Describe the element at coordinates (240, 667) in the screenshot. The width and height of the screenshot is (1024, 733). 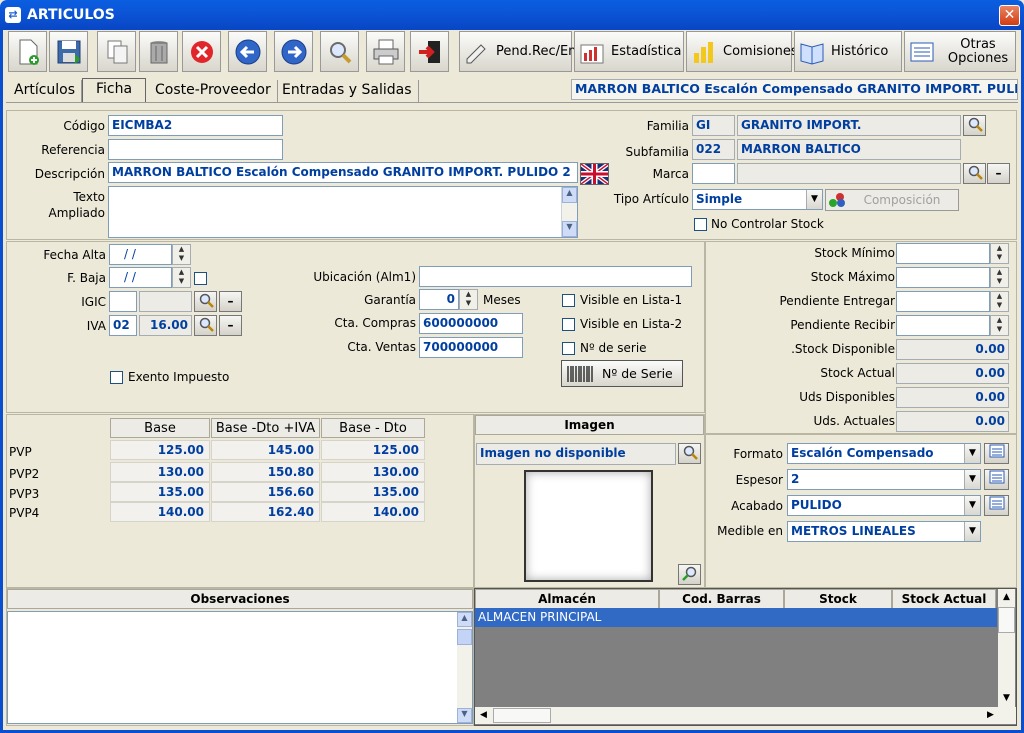
I see `observaciones-textarea` at that location.